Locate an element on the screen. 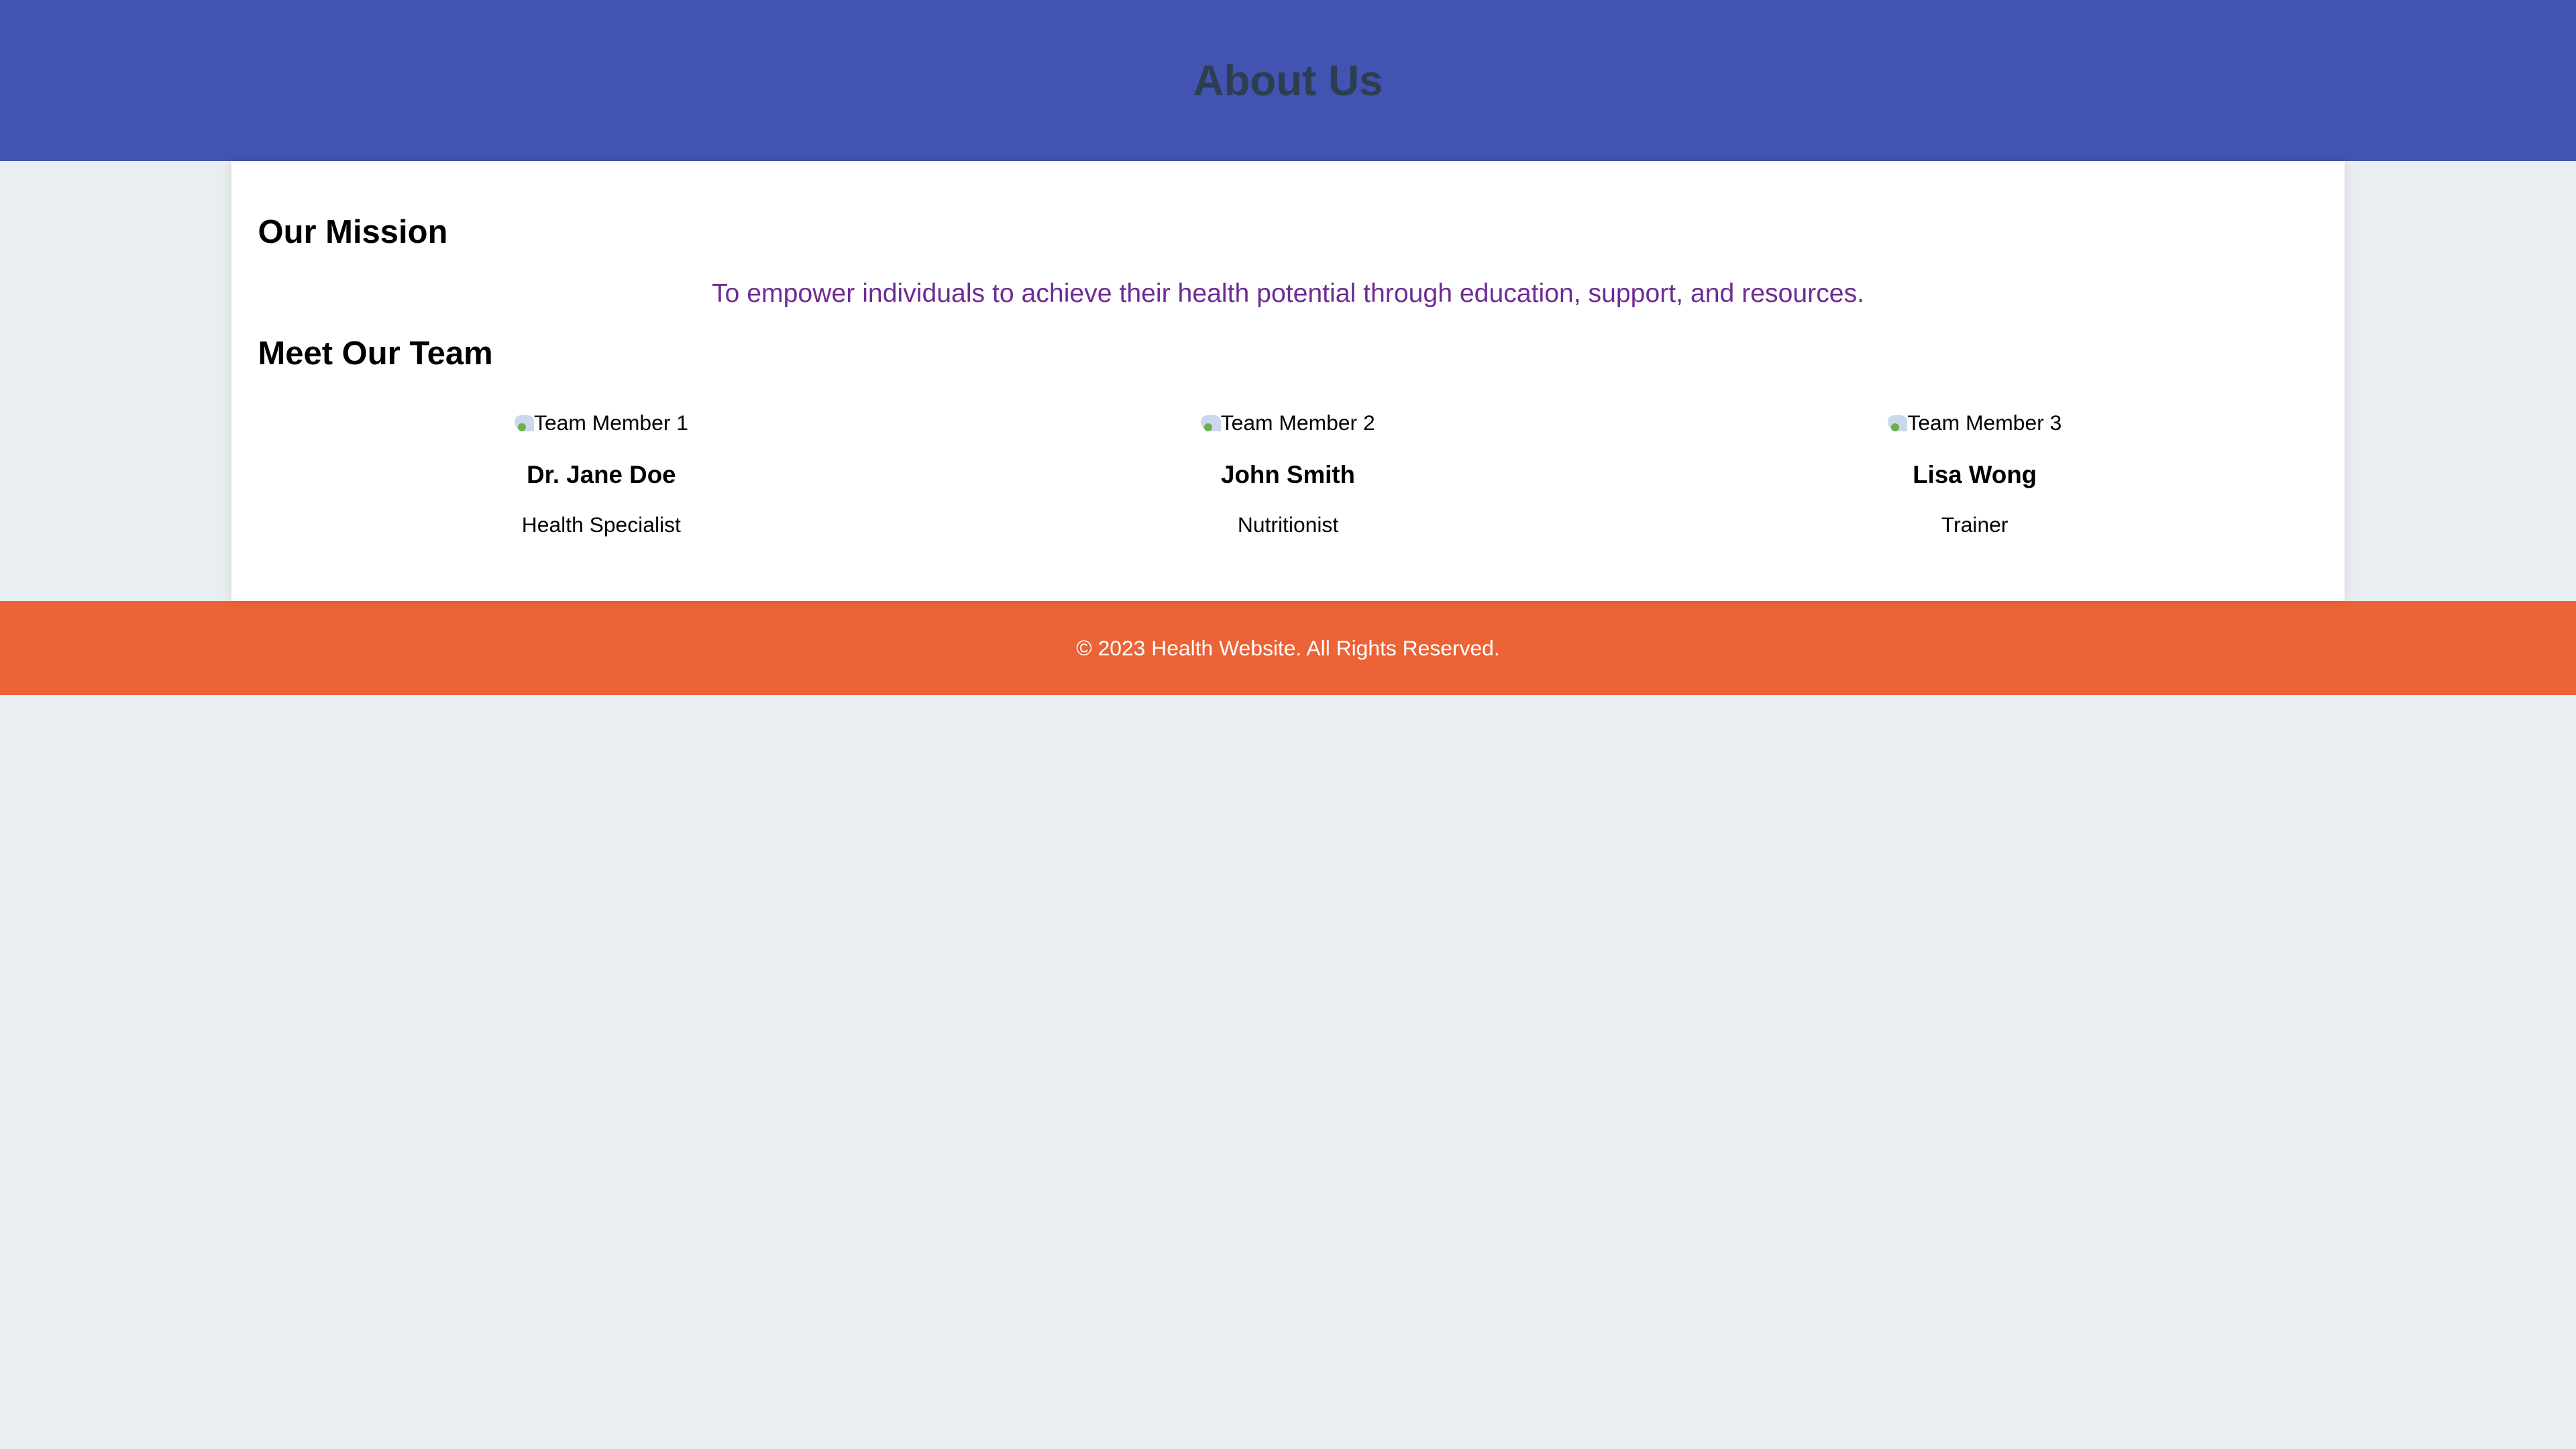  team-member-name: John Smith is located at coordinates (1288, 475).